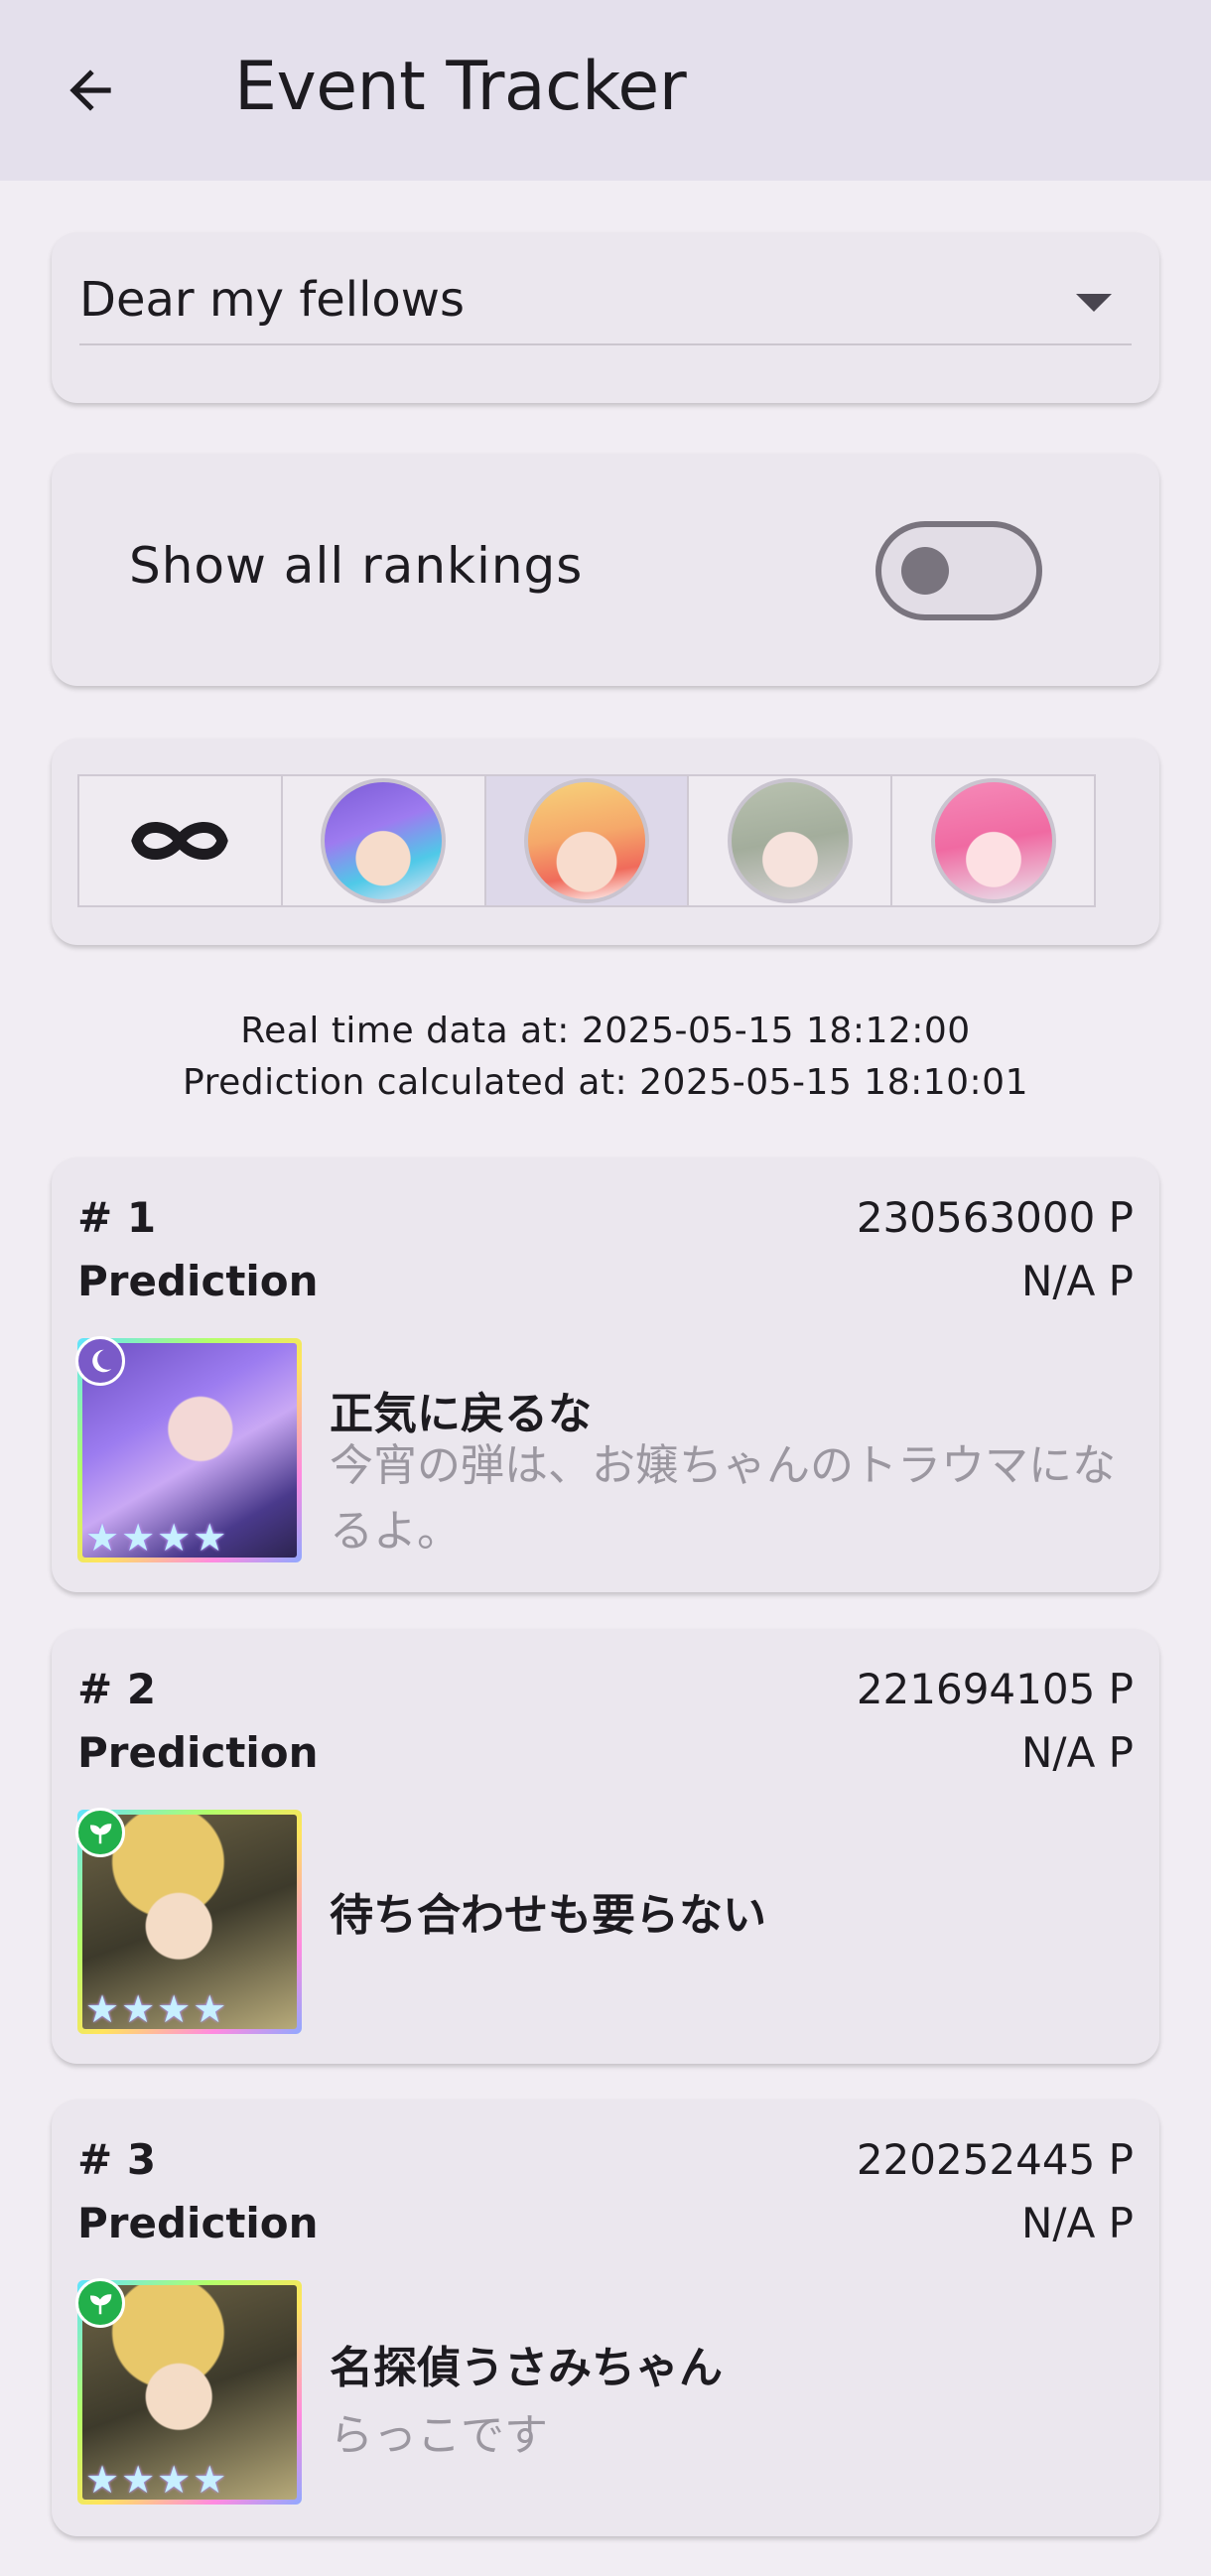 The image size is (1211, 2576). Describe the element at coordinates (1094, 303) in the screenshot. I see `dropdown-arrow-icon` at that location.